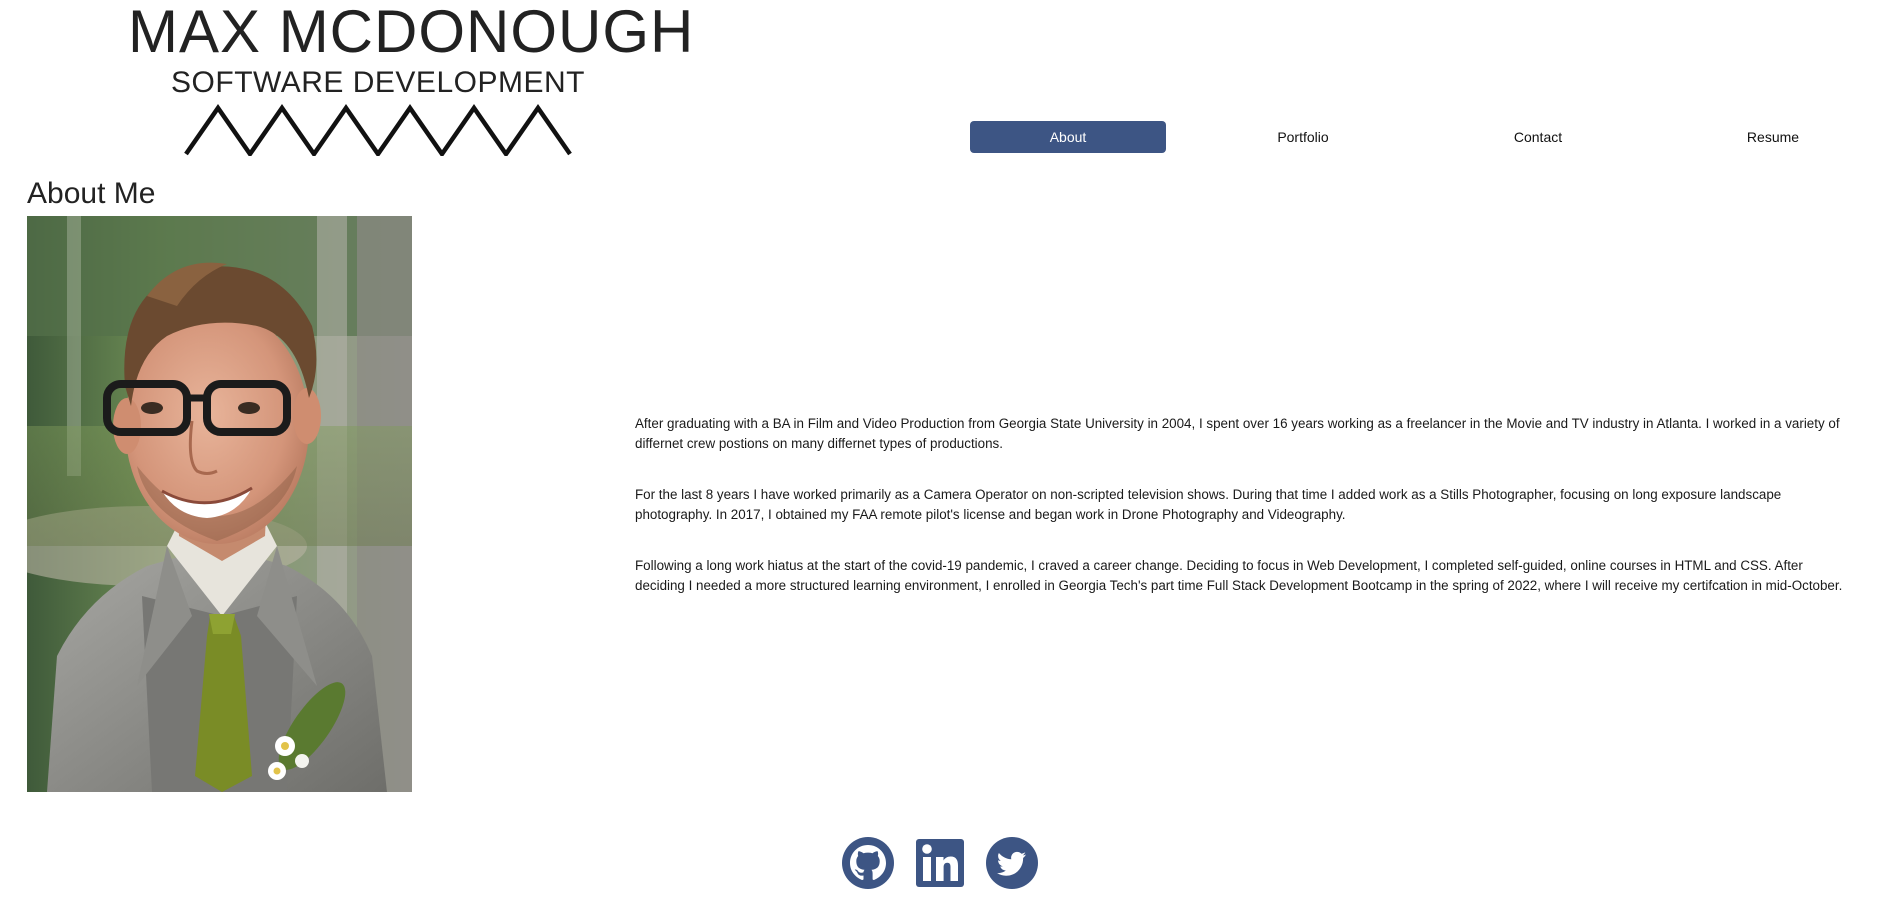 This screenshot has width=1882, height=922. I want to click on nav-contact: Contact, so click(1538, 137).